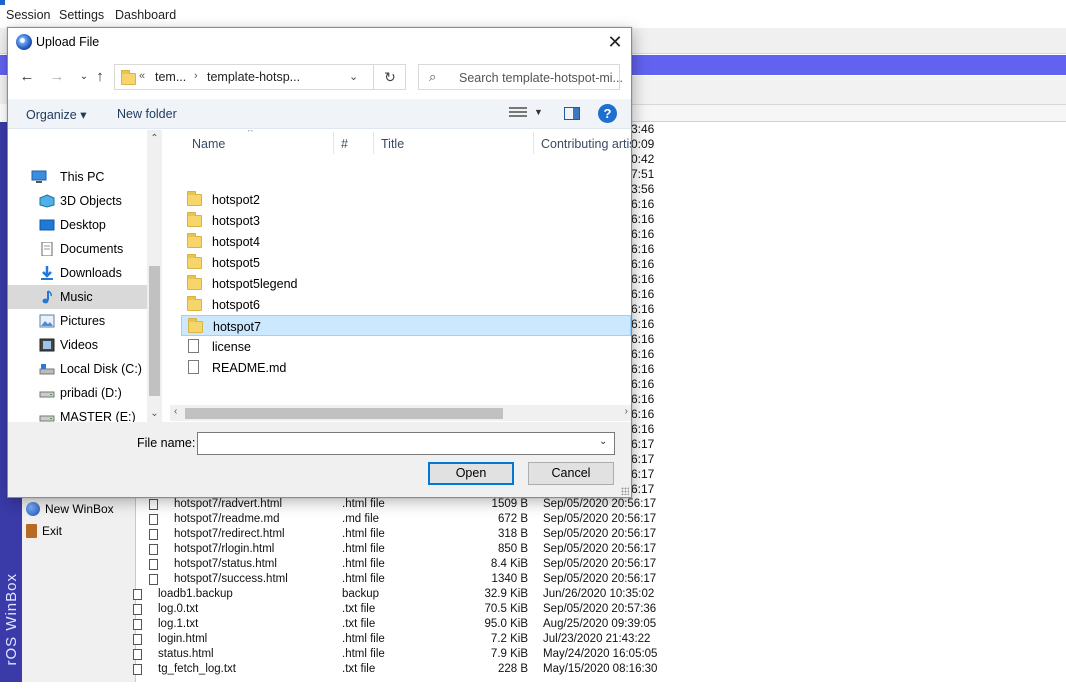  Describe the element at coordinates (406, 199) in the screenshot. I see `file-row-hotspot2: hotspot2` at that location.